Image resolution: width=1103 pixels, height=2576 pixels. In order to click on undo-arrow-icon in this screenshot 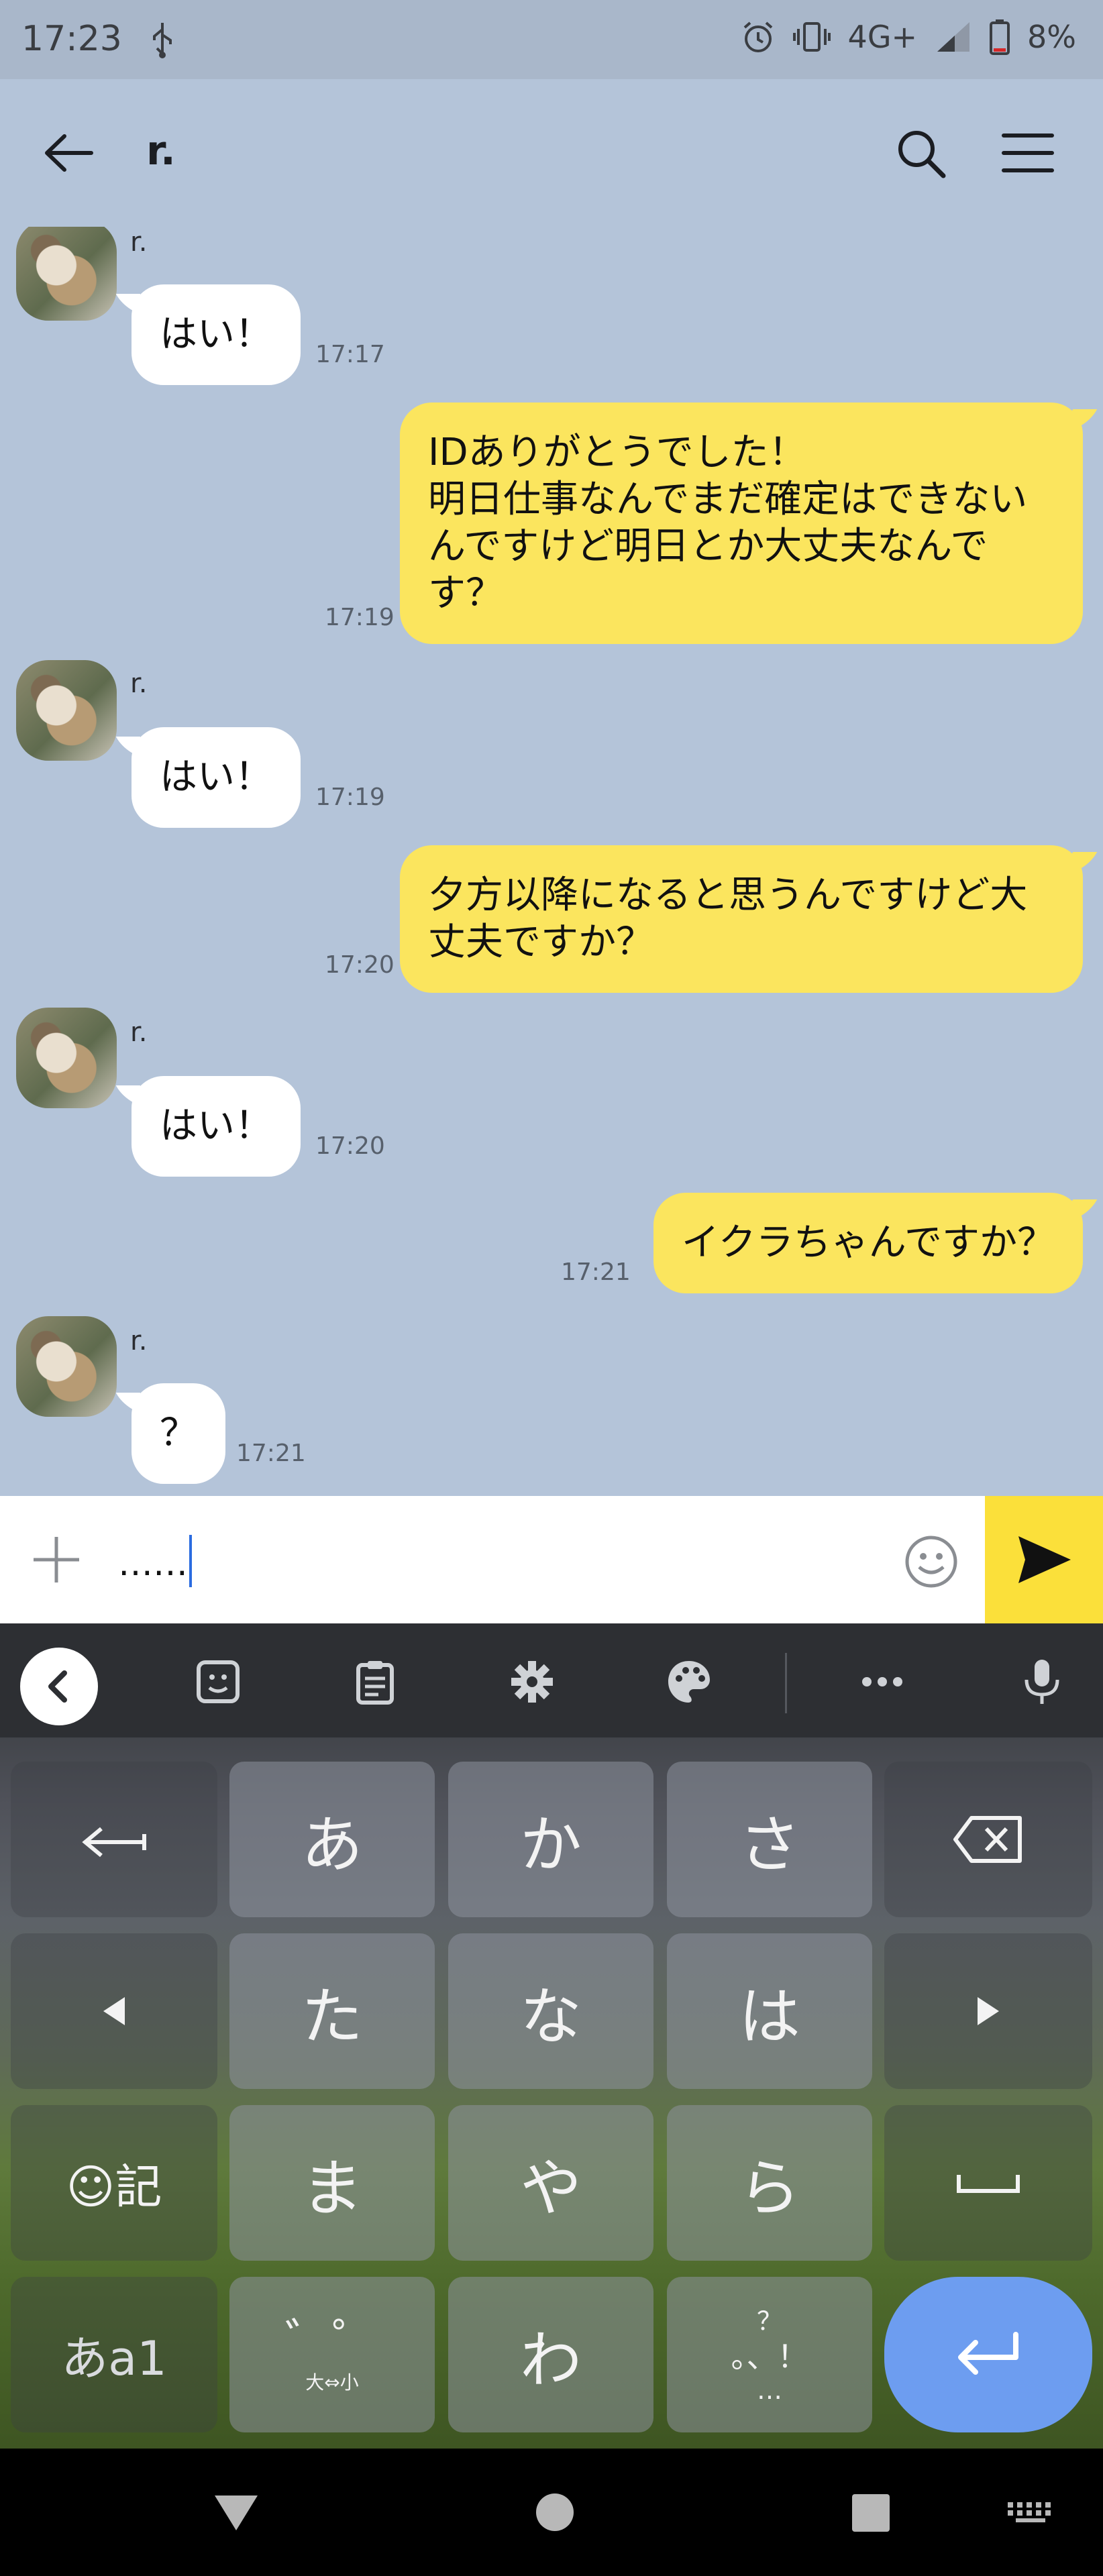, I will do `click(114, 1842)`.